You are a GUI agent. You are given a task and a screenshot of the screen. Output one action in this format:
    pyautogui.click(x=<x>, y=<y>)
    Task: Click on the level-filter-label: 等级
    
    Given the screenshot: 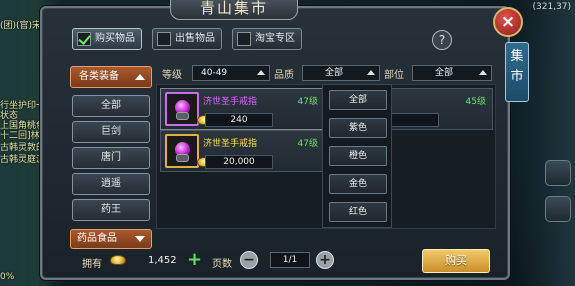 What is the action you would take?
    pyautogui.click(x=172, y=75)
    